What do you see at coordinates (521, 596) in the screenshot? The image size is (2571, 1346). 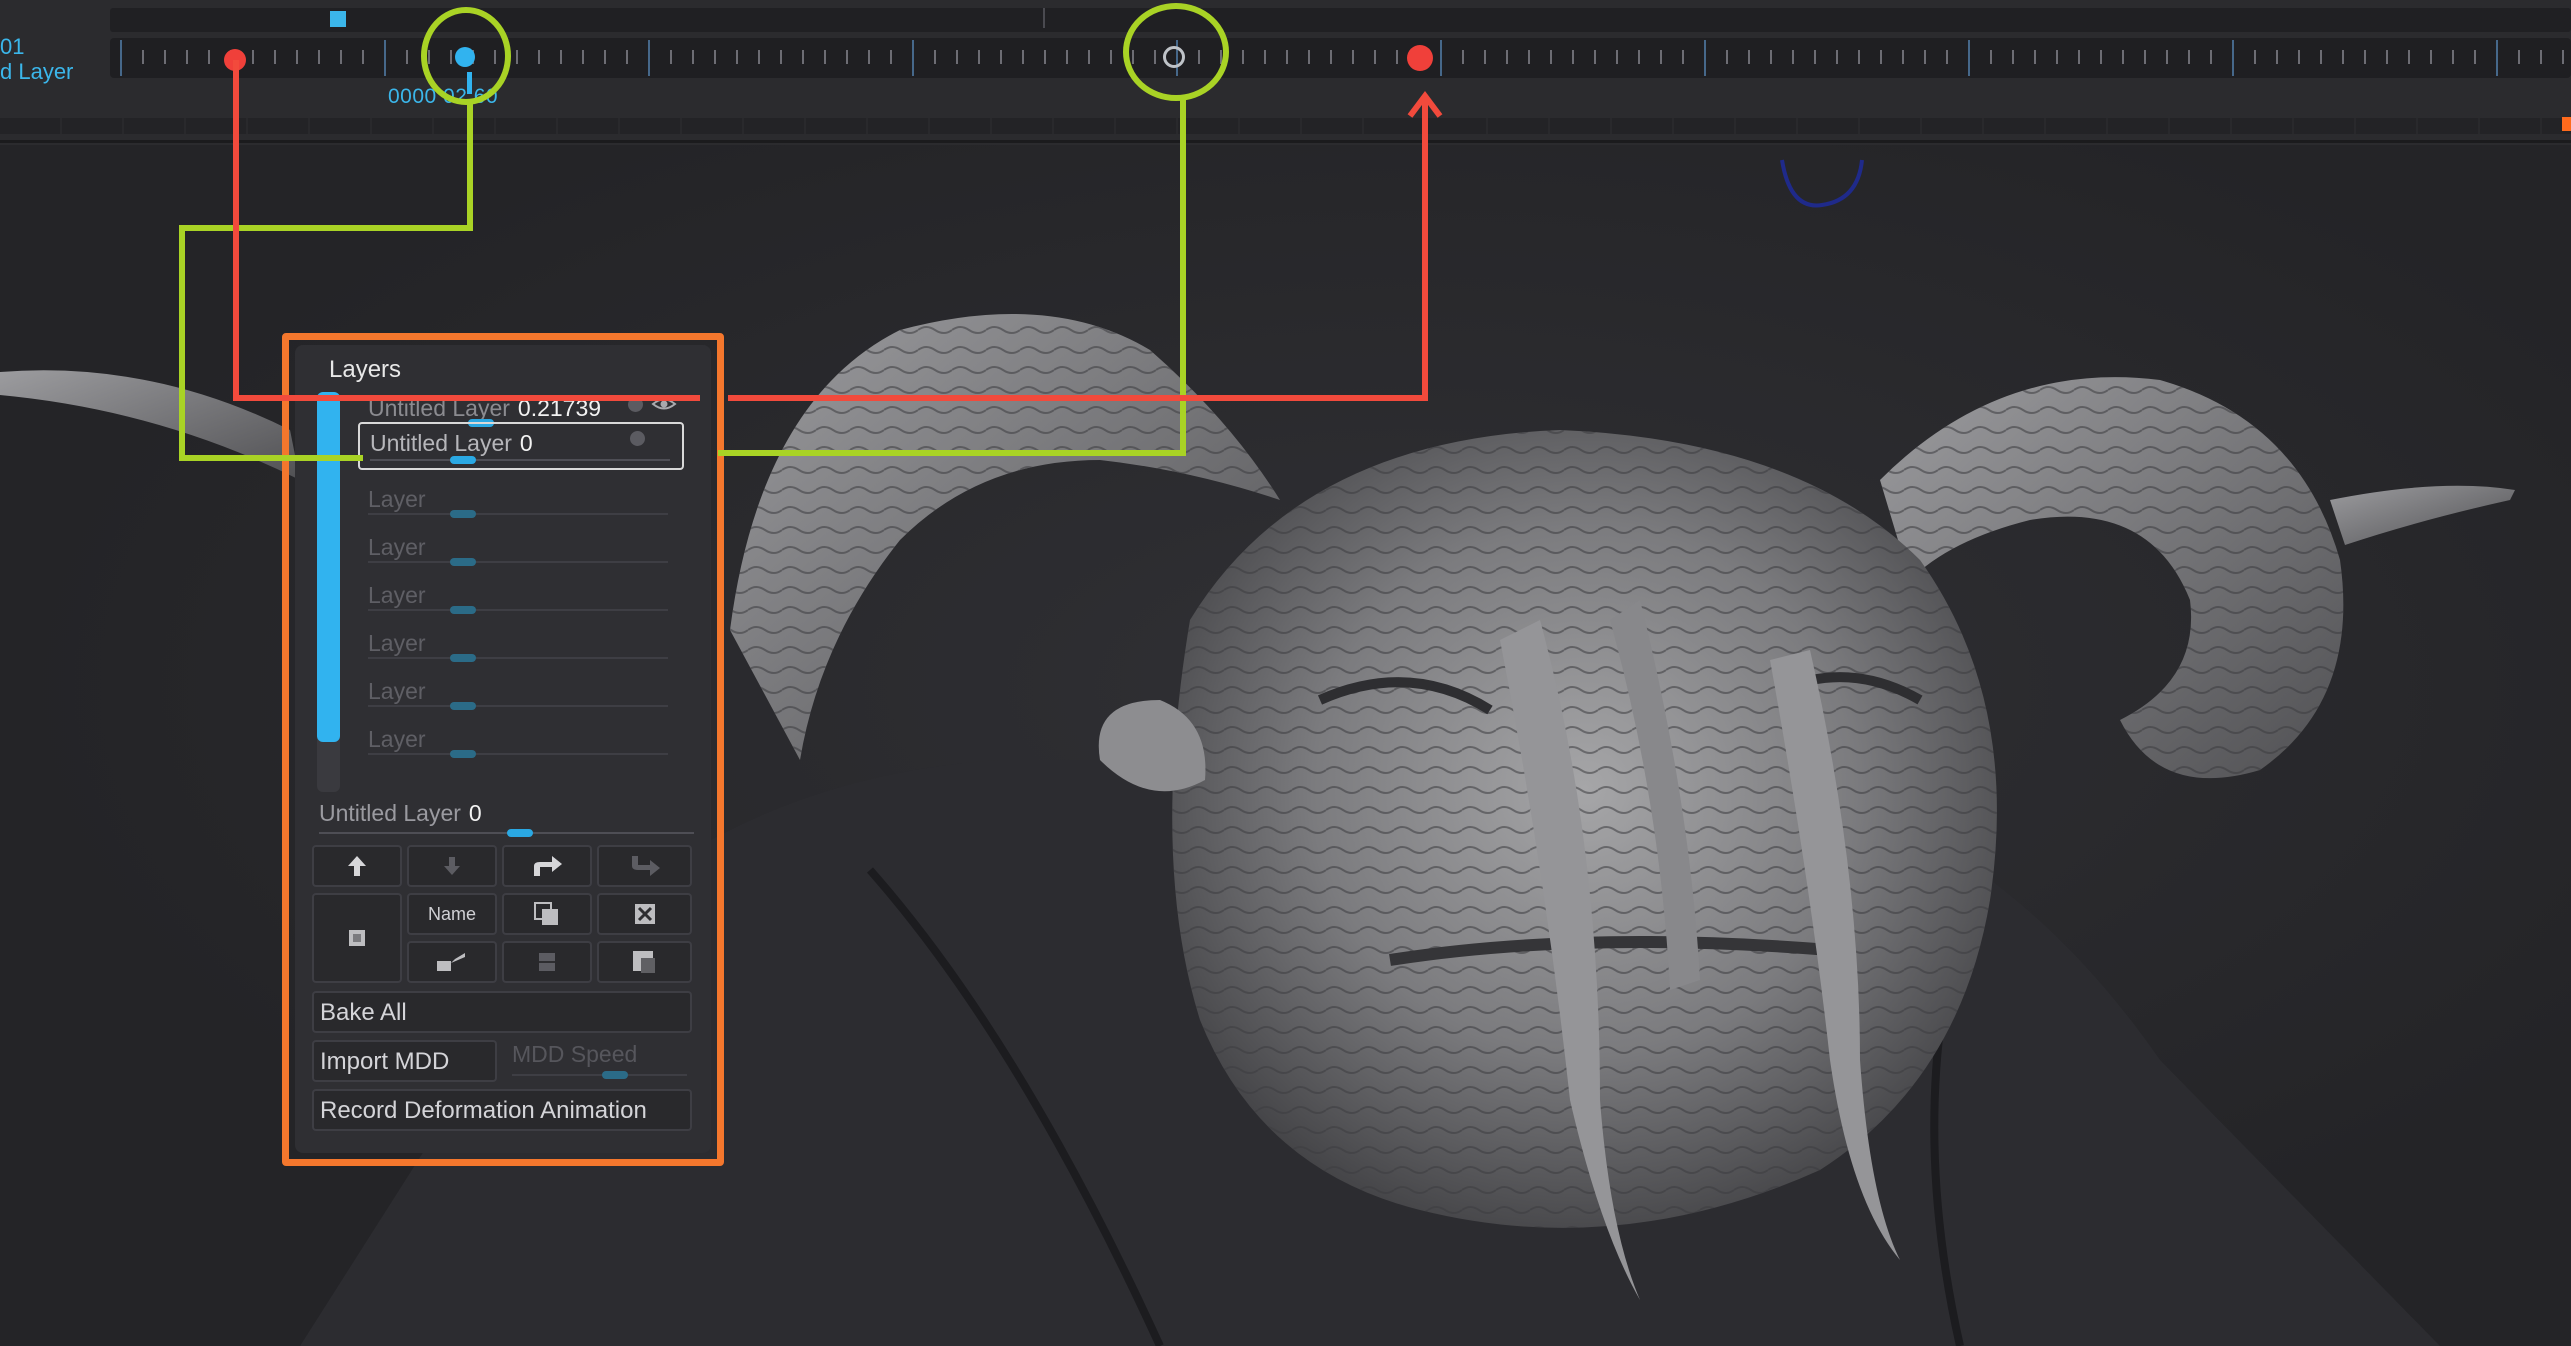 I see `layer-row-5: Layer` at bounding box center [521, 596].